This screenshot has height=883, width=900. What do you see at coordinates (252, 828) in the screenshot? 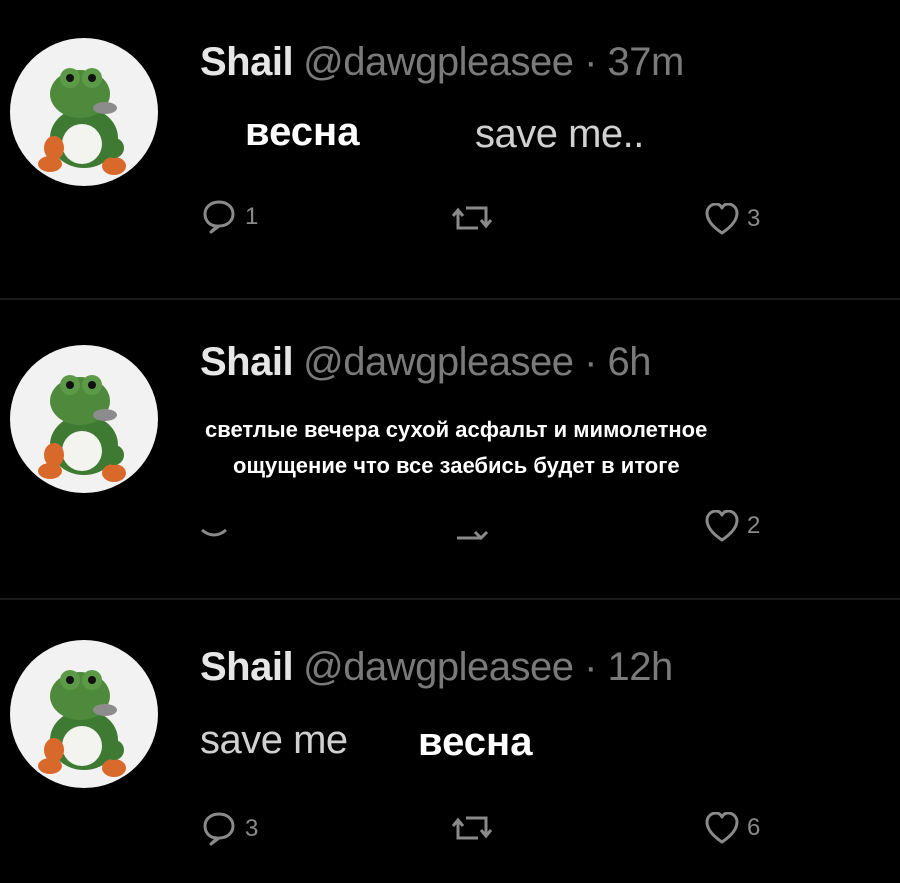
I see `reply-count: 3` at bounding box center [252, 828].